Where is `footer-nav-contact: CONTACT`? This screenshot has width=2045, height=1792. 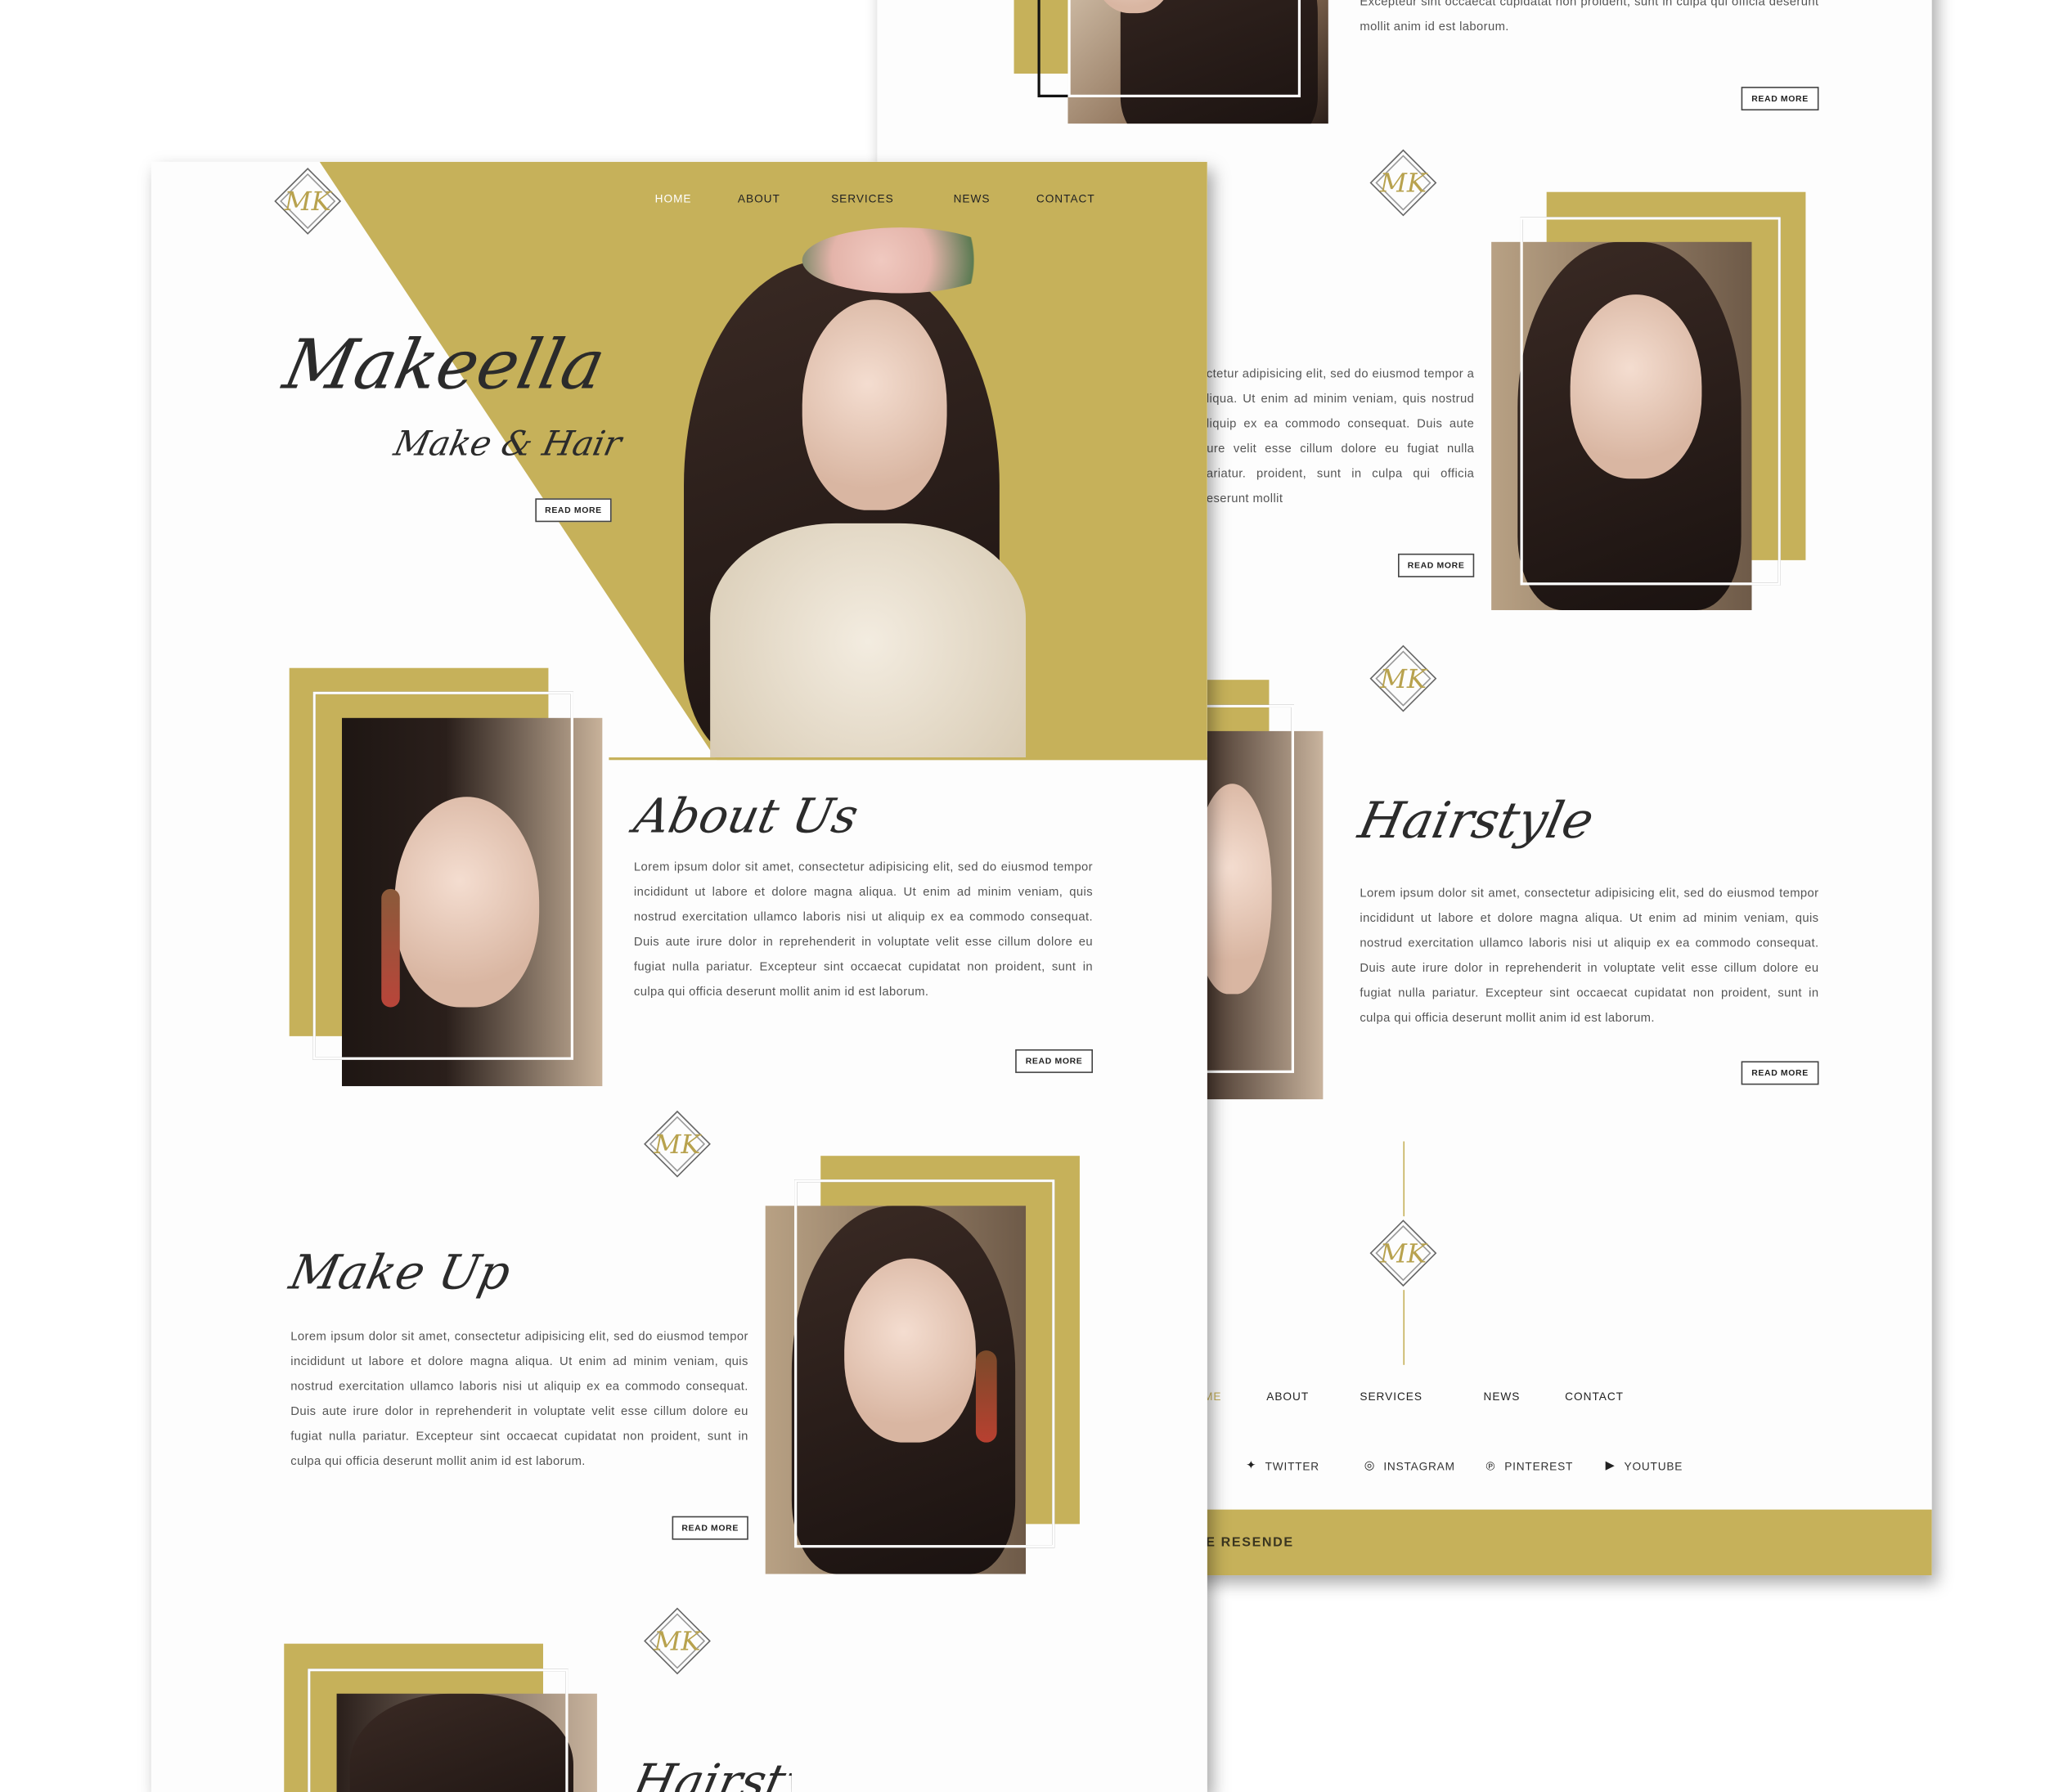 footer-nav-contact: CONTACT is located at coordinates (1594, 1396).